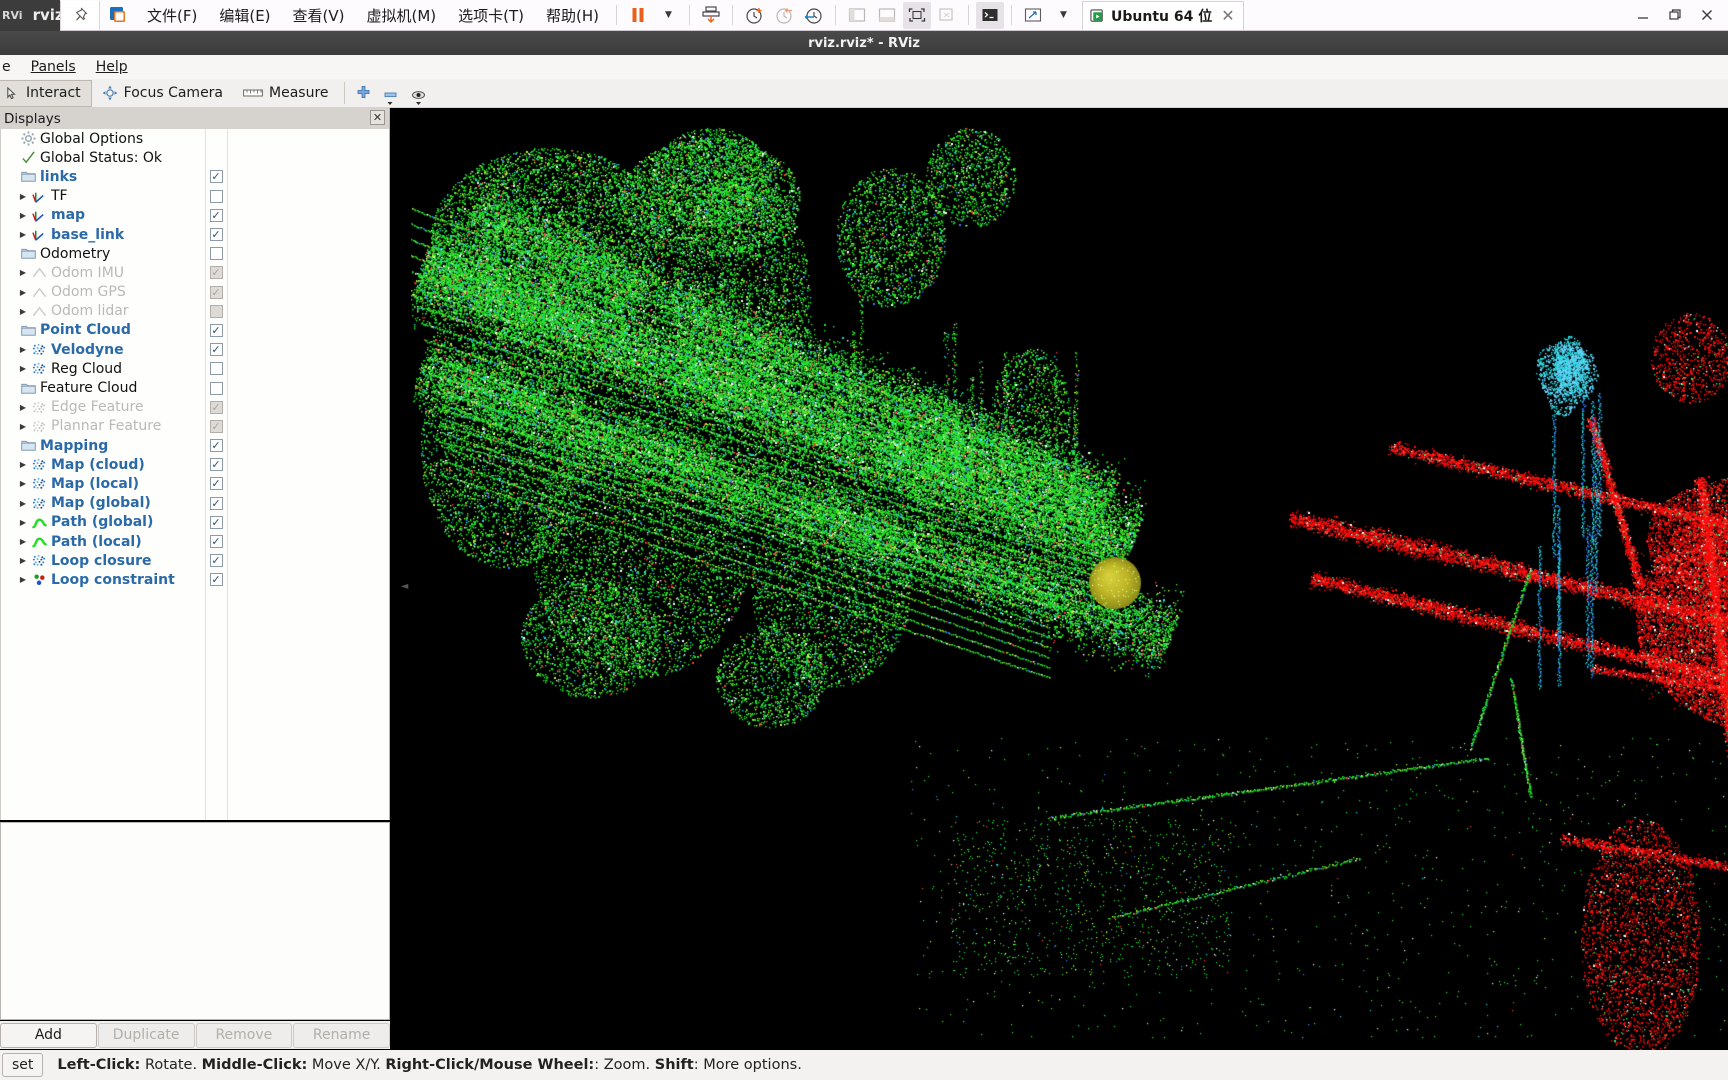 The image size is (1728, 1080). Describe the element at coordinates (195, 157) in the screenshot. I see `display-row-global-status-ok: Global Status: Ok` at that location.